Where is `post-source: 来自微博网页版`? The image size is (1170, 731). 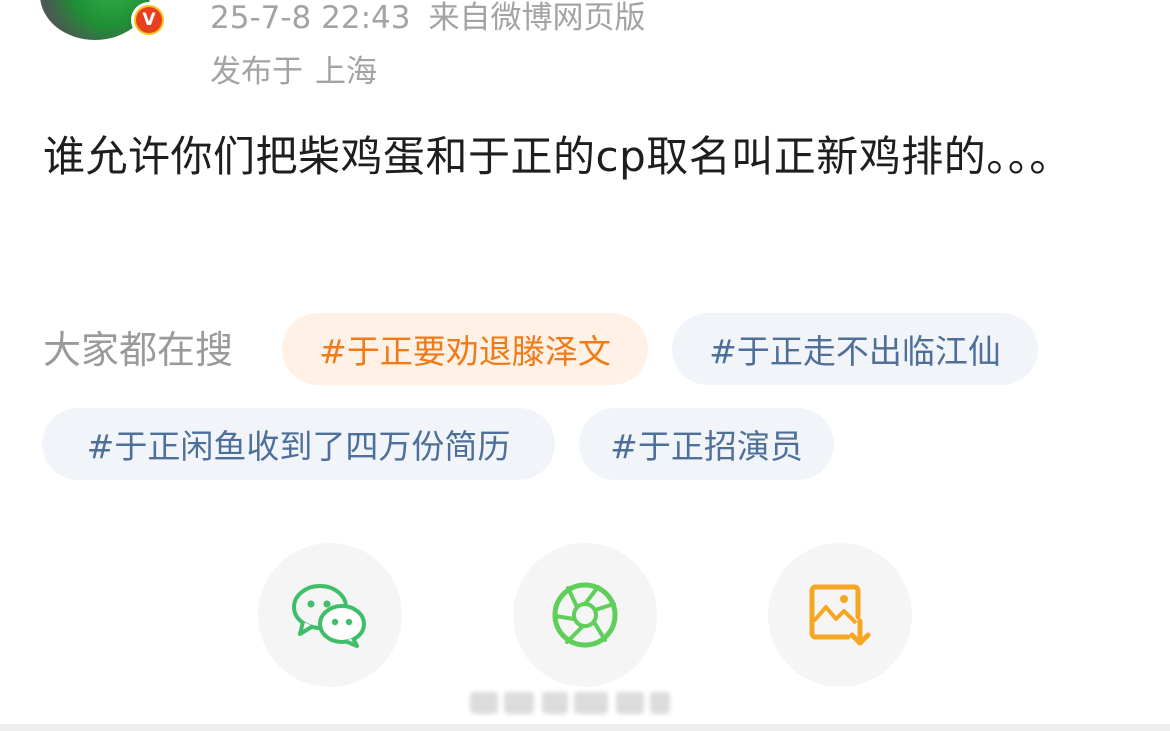
post-source: 来自微博网页版 is located at coordinates (537, 18).